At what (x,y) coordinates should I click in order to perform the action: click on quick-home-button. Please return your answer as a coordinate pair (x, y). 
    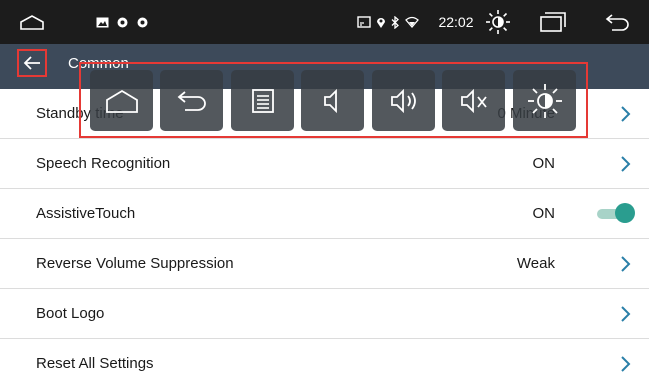
    Looking at the image, I should click on (121, 100).